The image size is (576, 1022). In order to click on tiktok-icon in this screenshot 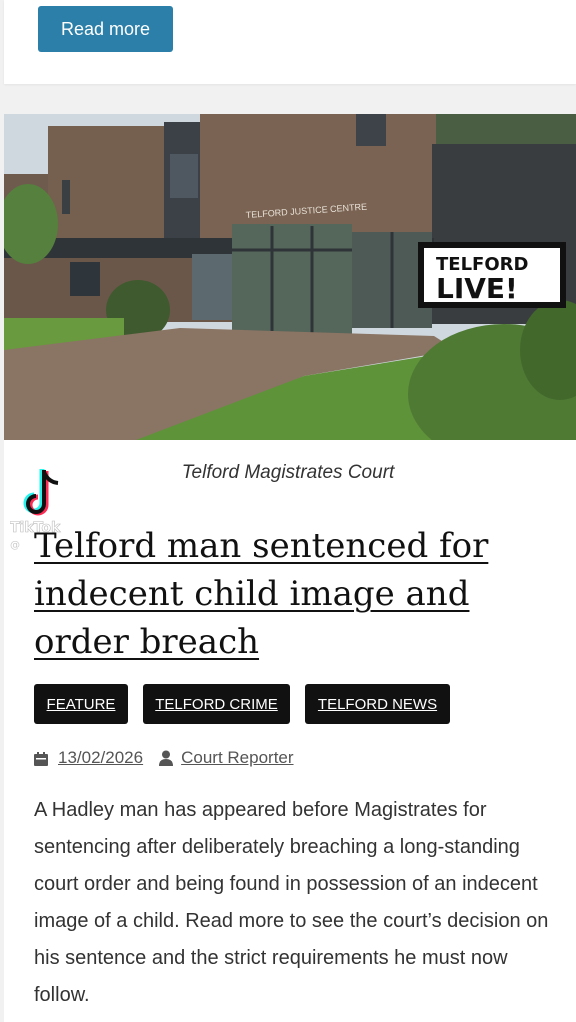, I will do `click(41, 492)`.